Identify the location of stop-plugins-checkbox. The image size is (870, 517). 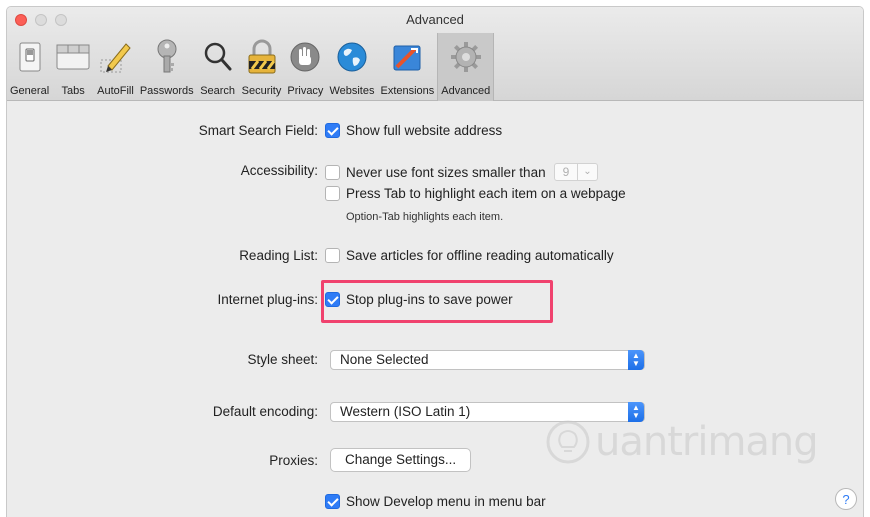
(332, 299).